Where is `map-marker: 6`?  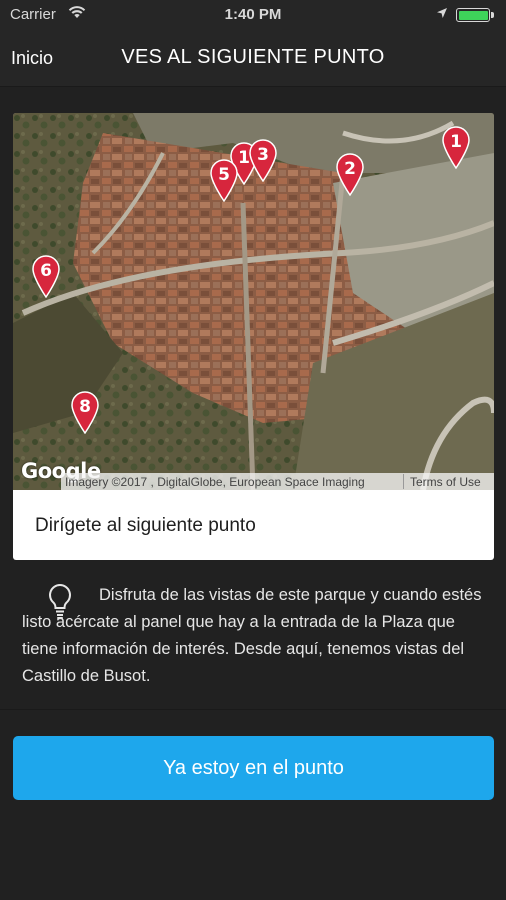
map-marker: 6 is located at coordinates (46, 276).